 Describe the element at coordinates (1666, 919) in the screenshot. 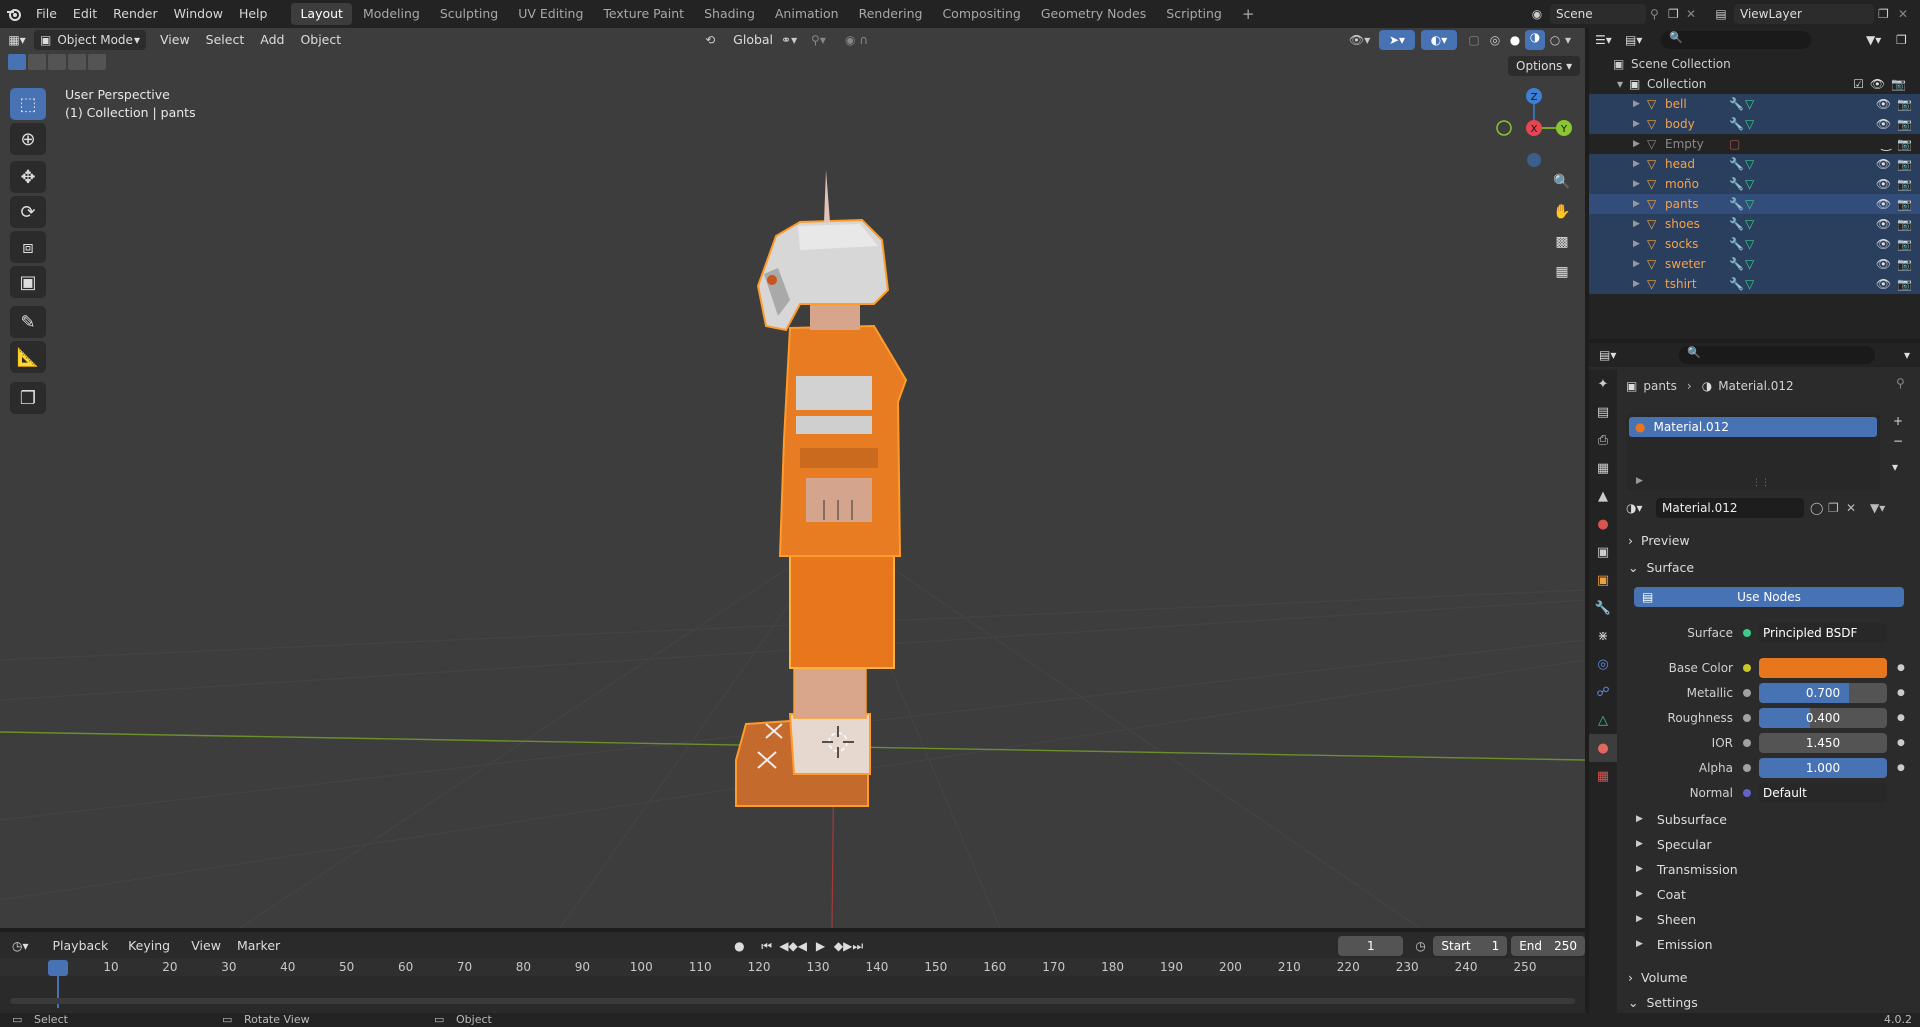

I see `subpanel-sheen: ▶ Sheen` at that location.